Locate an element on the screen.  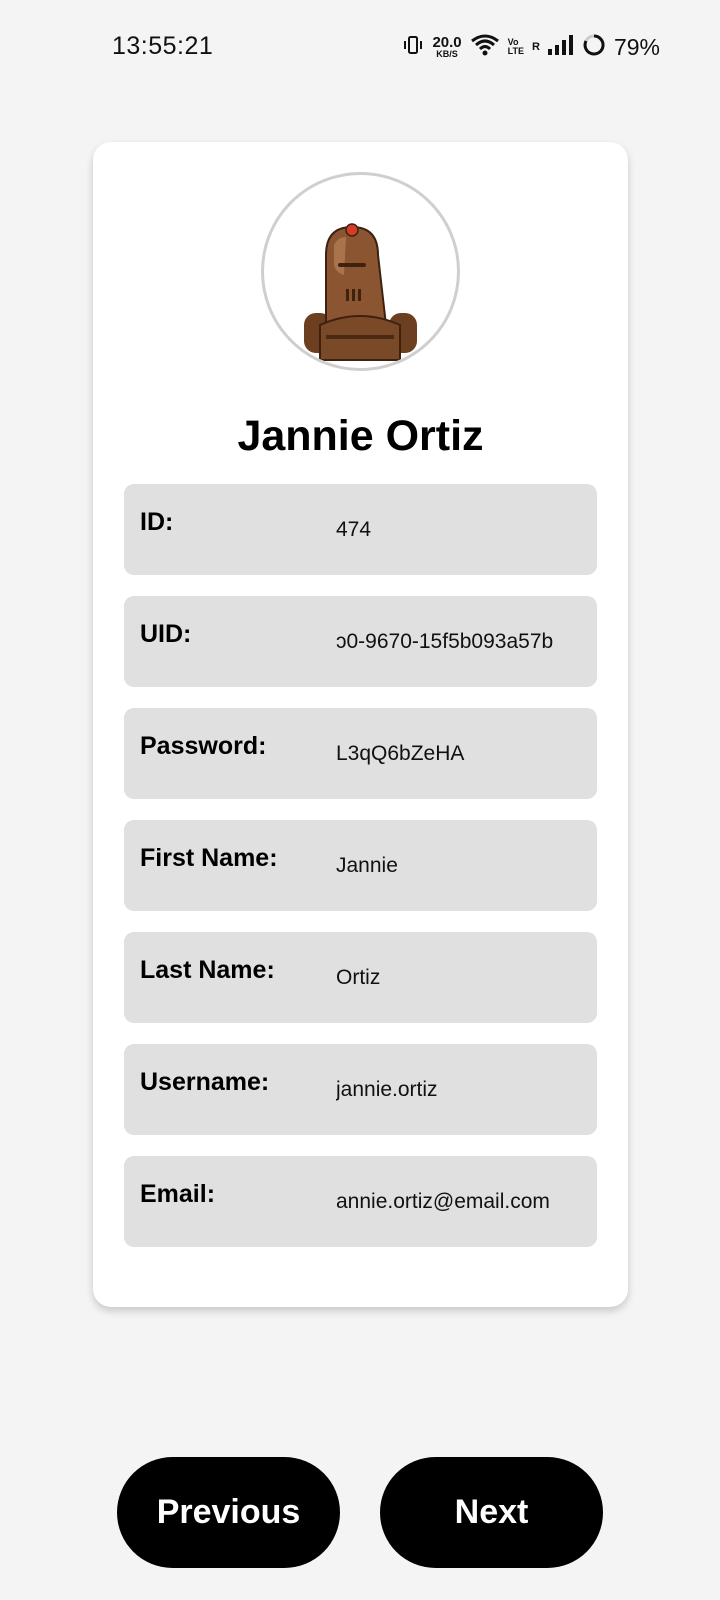
battery-ring-icon is located at coordinates (594, 47).